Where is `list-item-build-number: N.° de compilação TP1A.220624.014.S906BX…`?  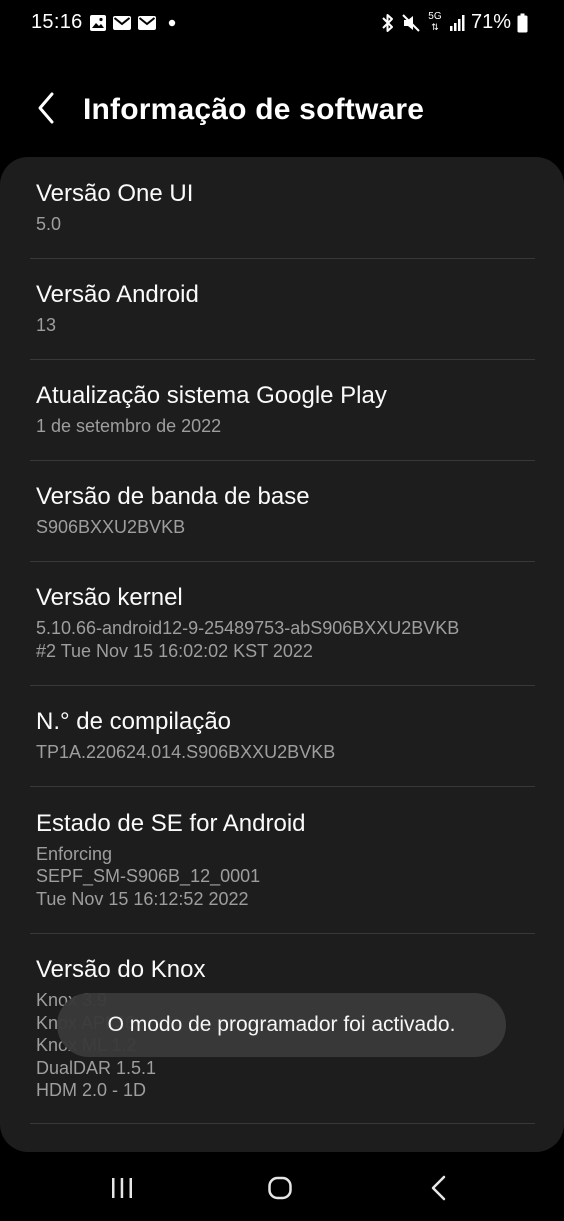 list-item-build-number: N.° de compilação TP1A.220624.014.S906BX… is located at coordinates (282, 736).